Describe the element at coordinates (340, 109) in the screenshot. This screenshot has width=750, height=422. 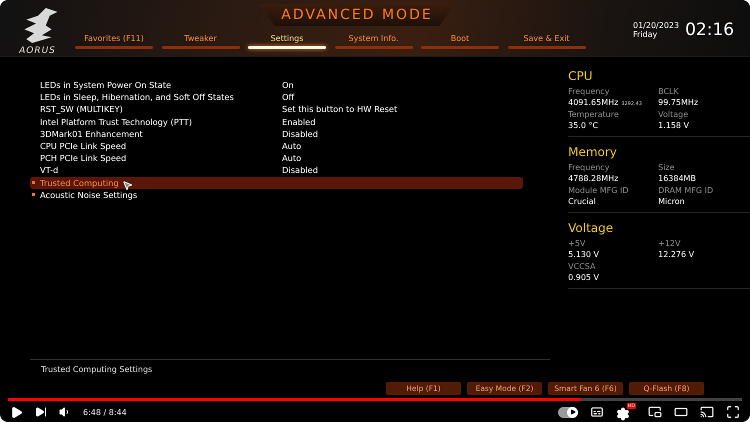
I see `setting-value: Set this button to HW Reset` at that location.